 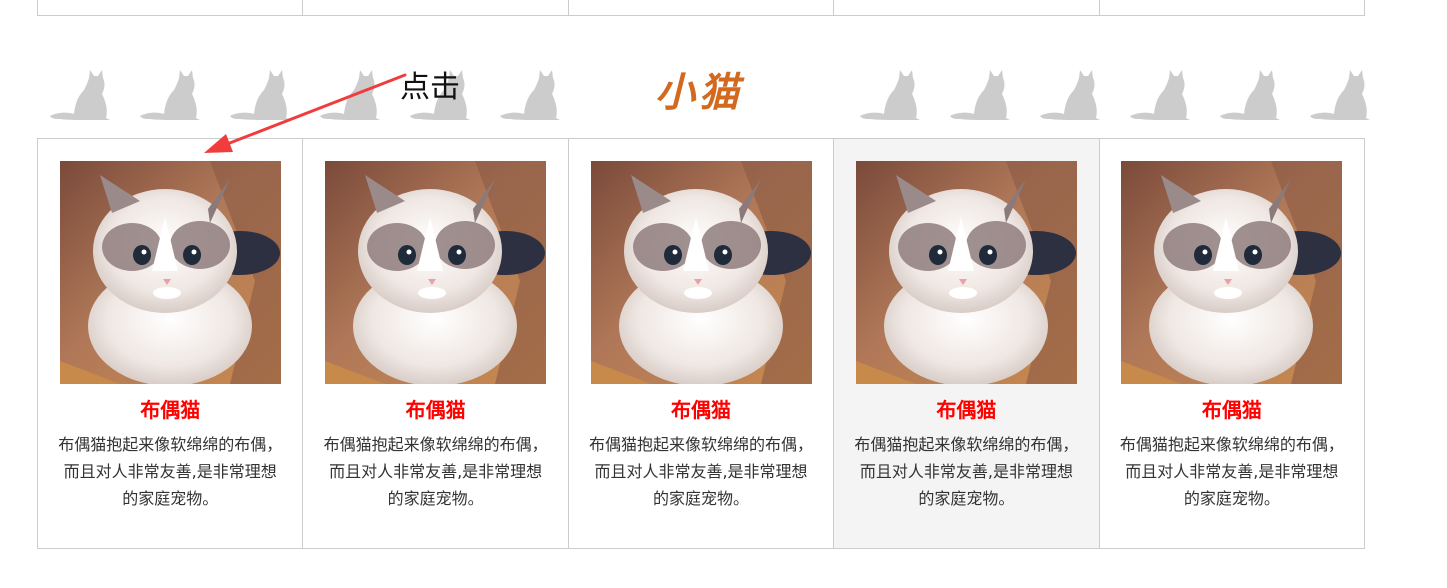 I want to click on section-title: 小猫, so click(x=699, y=92).